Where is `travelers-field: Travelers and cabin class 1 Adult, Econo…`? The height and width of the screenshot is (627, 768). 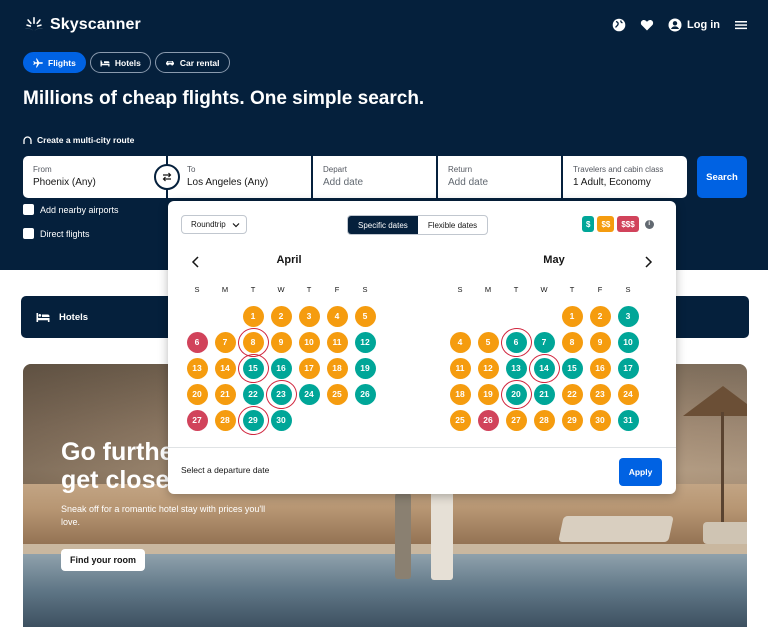 travelers-field: Travelers and cabin class 1 Adult, Econo… is located at coordinates (625, 177).